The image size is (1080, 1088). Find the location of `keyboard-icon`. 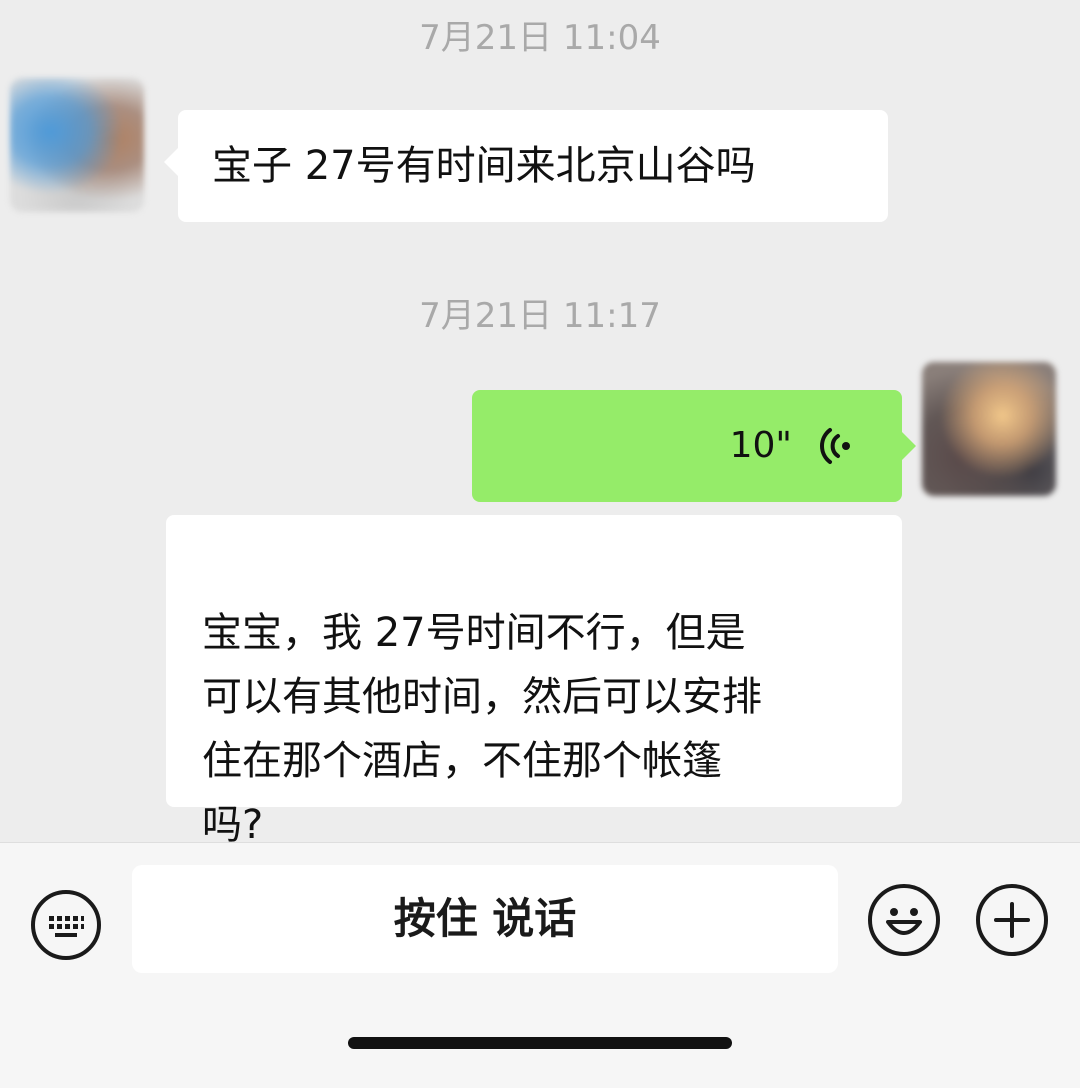

keyboard-icon is located at coordinates (66, 926).